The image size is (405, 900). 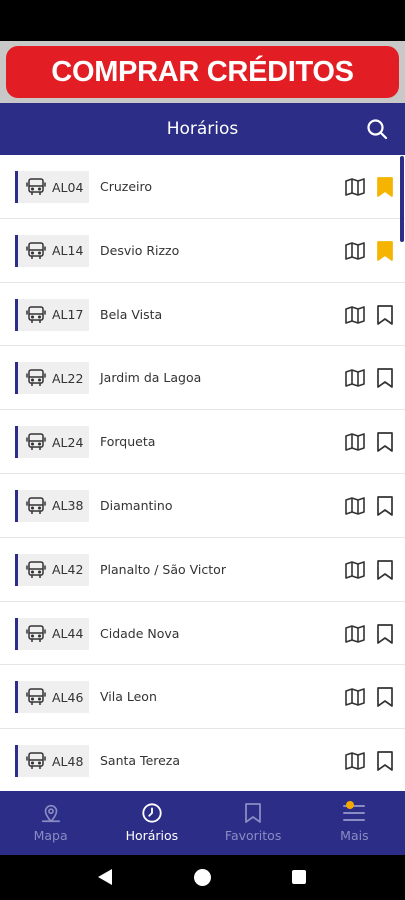 I want to click on route-code-badge: AL14, so click(x=52, y=250).